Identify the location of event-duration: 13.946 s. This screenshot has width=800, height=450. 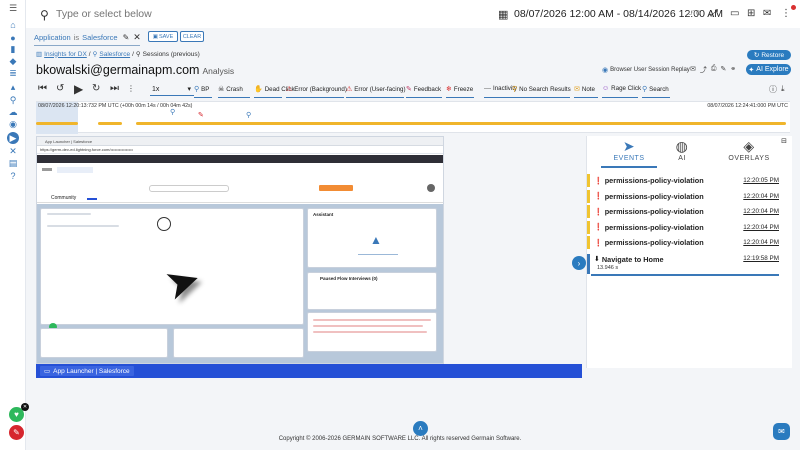
(608, 268).